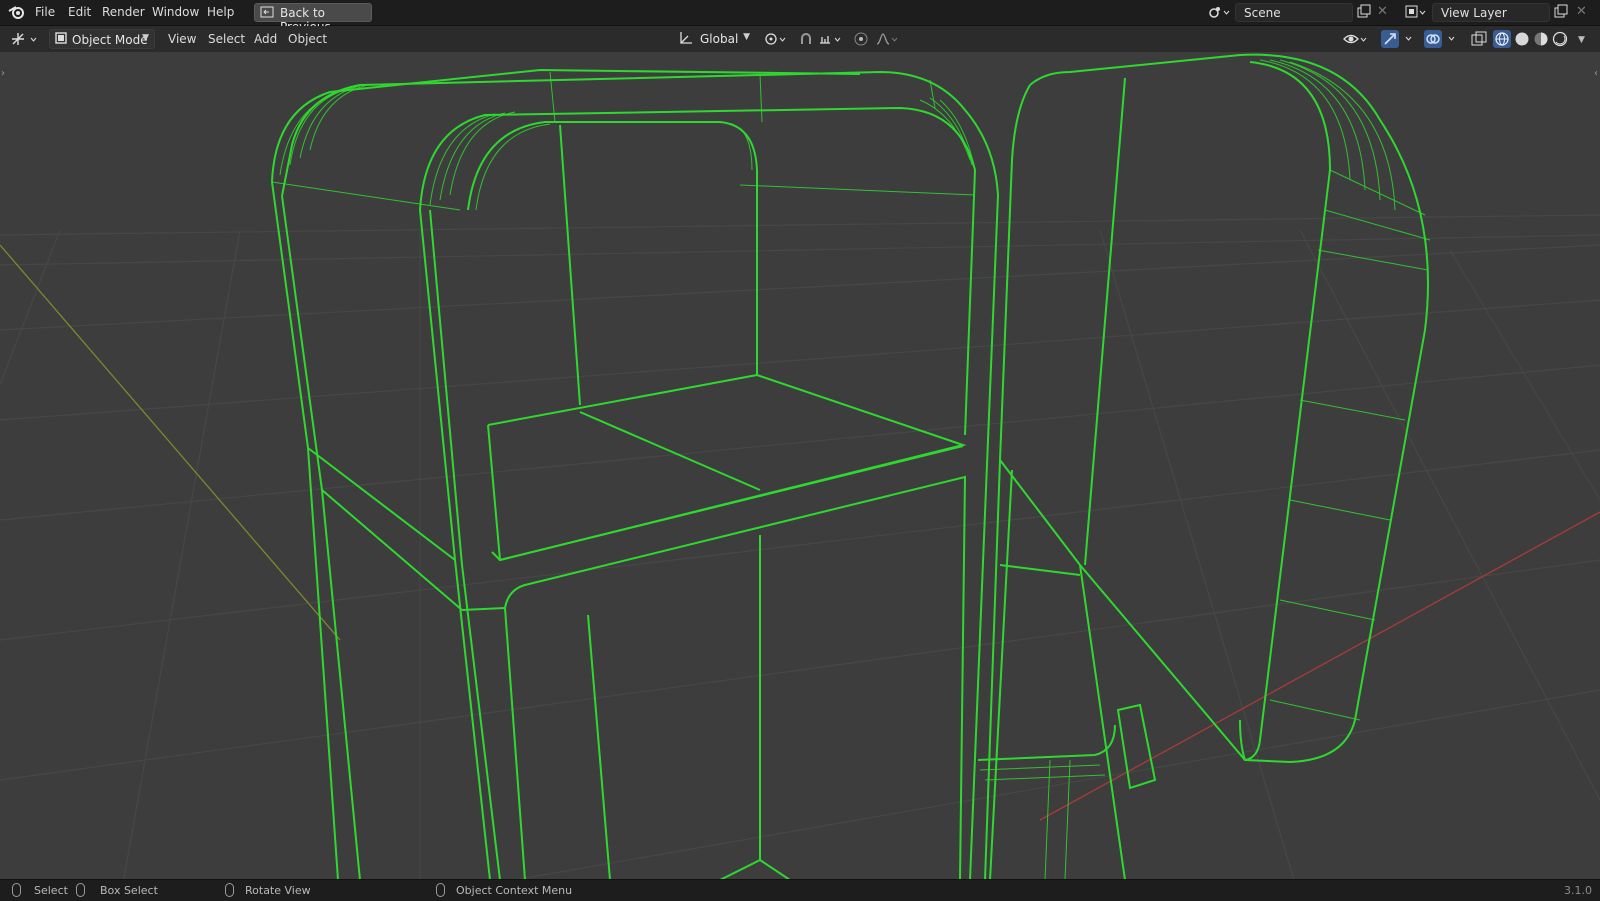 The width and height of the screenshot is (1600, 901). I want to click on gizmo-toggle-icon, so click(1401, 41).